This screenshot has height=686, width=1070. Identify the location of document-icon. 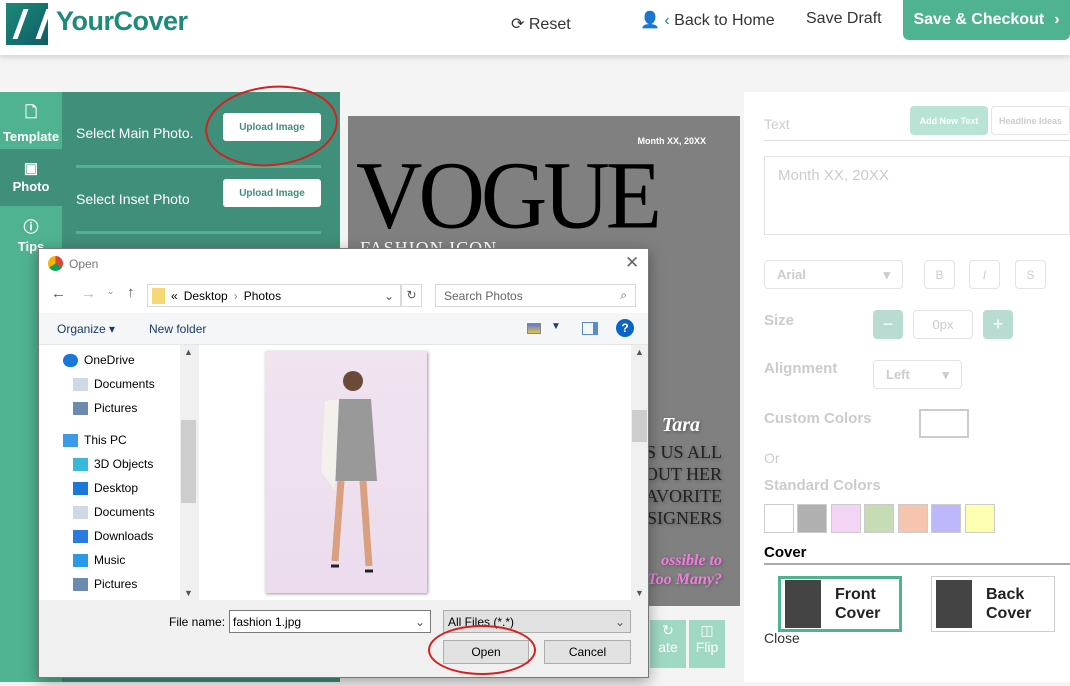
(80, 512).